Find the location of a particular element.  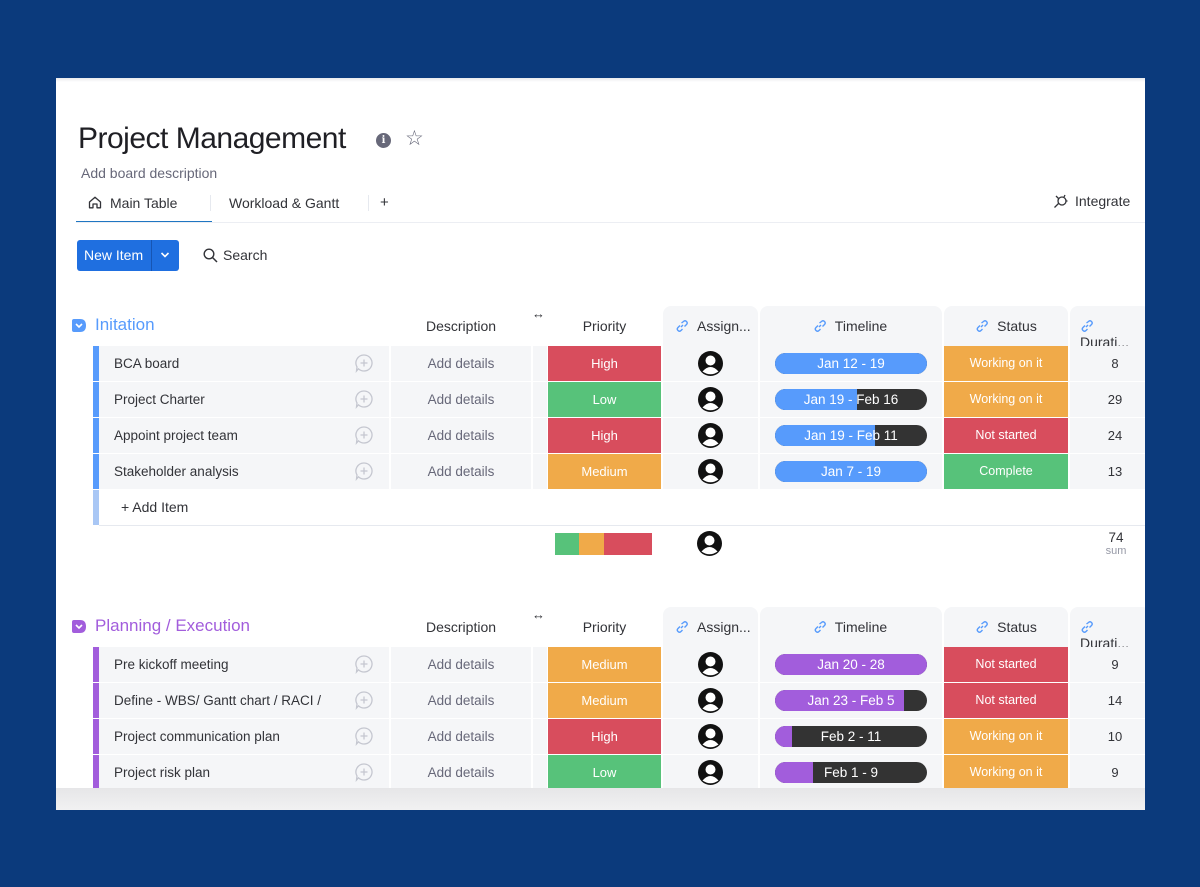

item-name-cell: Pre kickoff meeting is located at coordinates (244, 664).